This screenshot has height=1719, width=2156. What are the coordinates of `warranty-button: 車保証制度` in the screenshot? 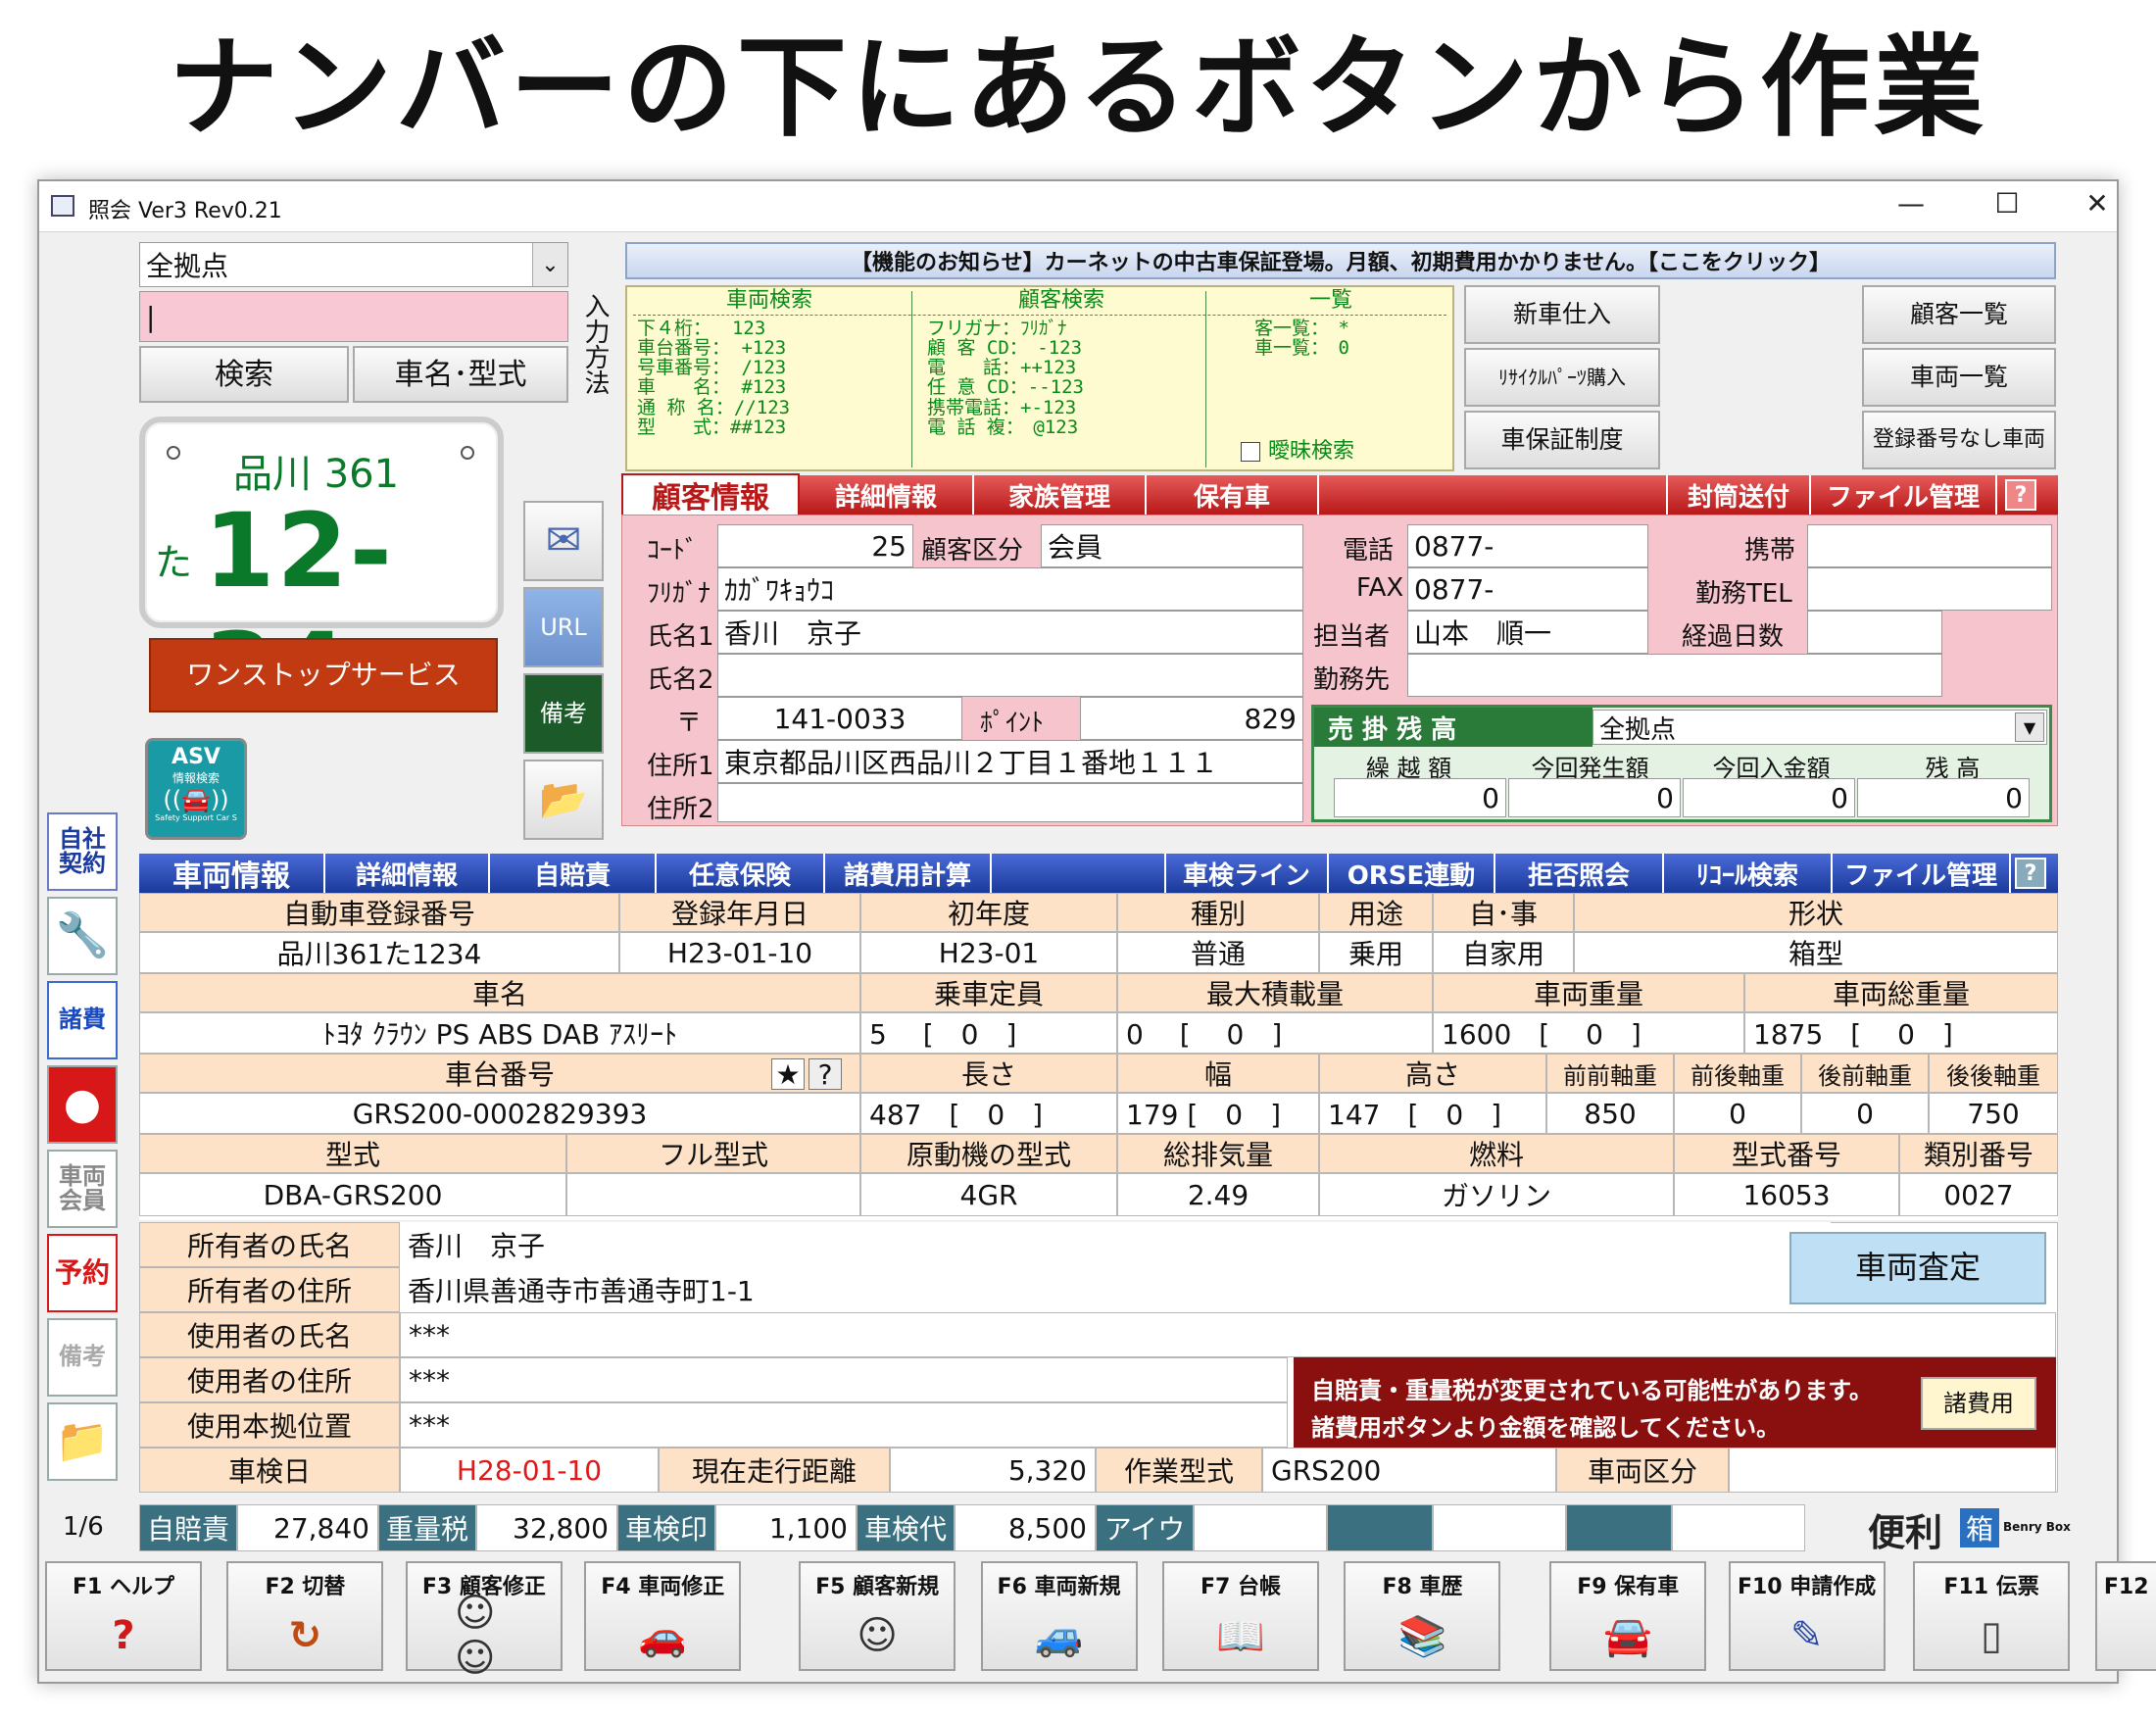 It's located at (1562, 440).